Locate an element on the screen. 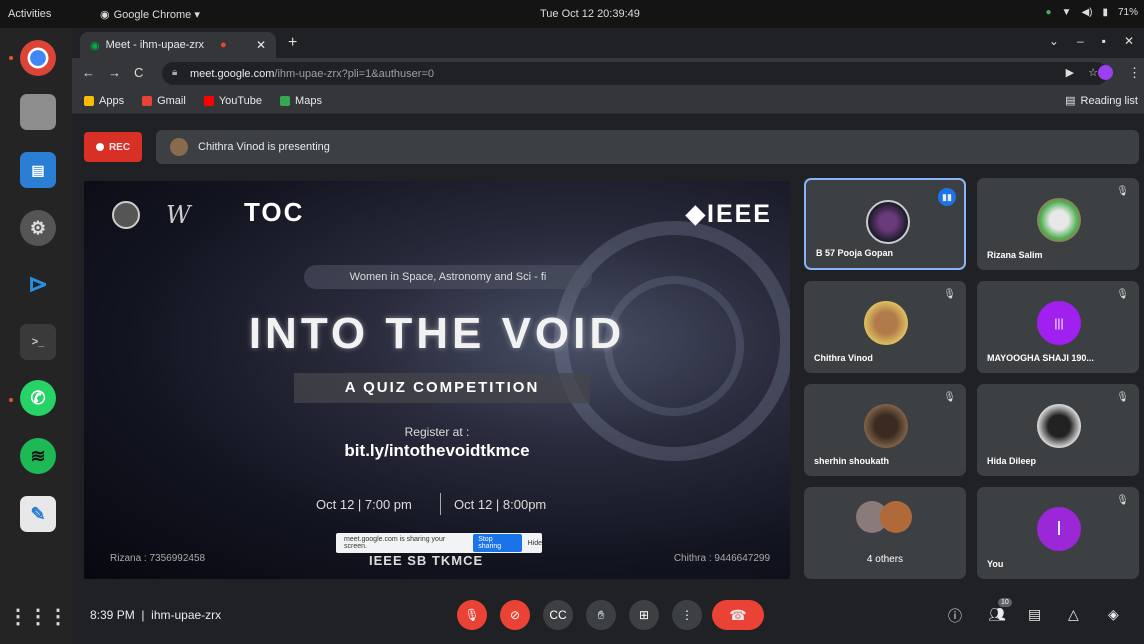  terminal-icon: >_ is located at coordinates (38, 342).